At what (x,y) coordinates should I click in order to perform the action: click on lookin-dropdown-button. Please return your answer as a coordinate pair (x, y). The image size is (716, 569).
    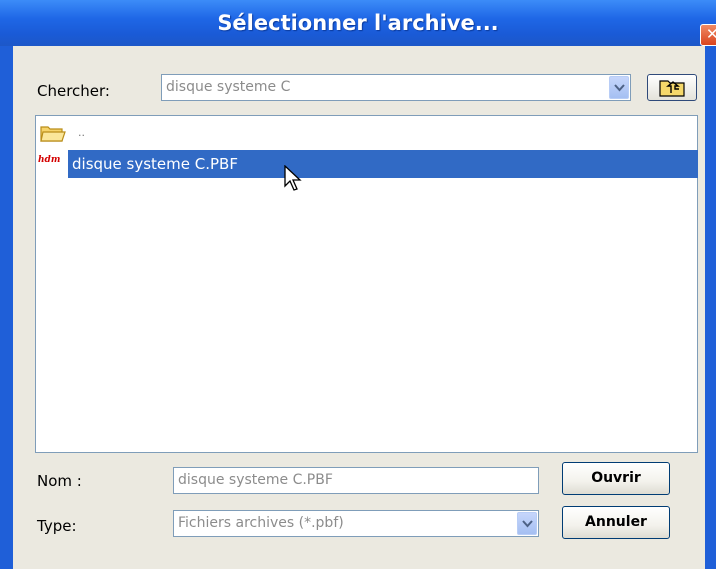
    Looking at the image, I should click on (619, 87).